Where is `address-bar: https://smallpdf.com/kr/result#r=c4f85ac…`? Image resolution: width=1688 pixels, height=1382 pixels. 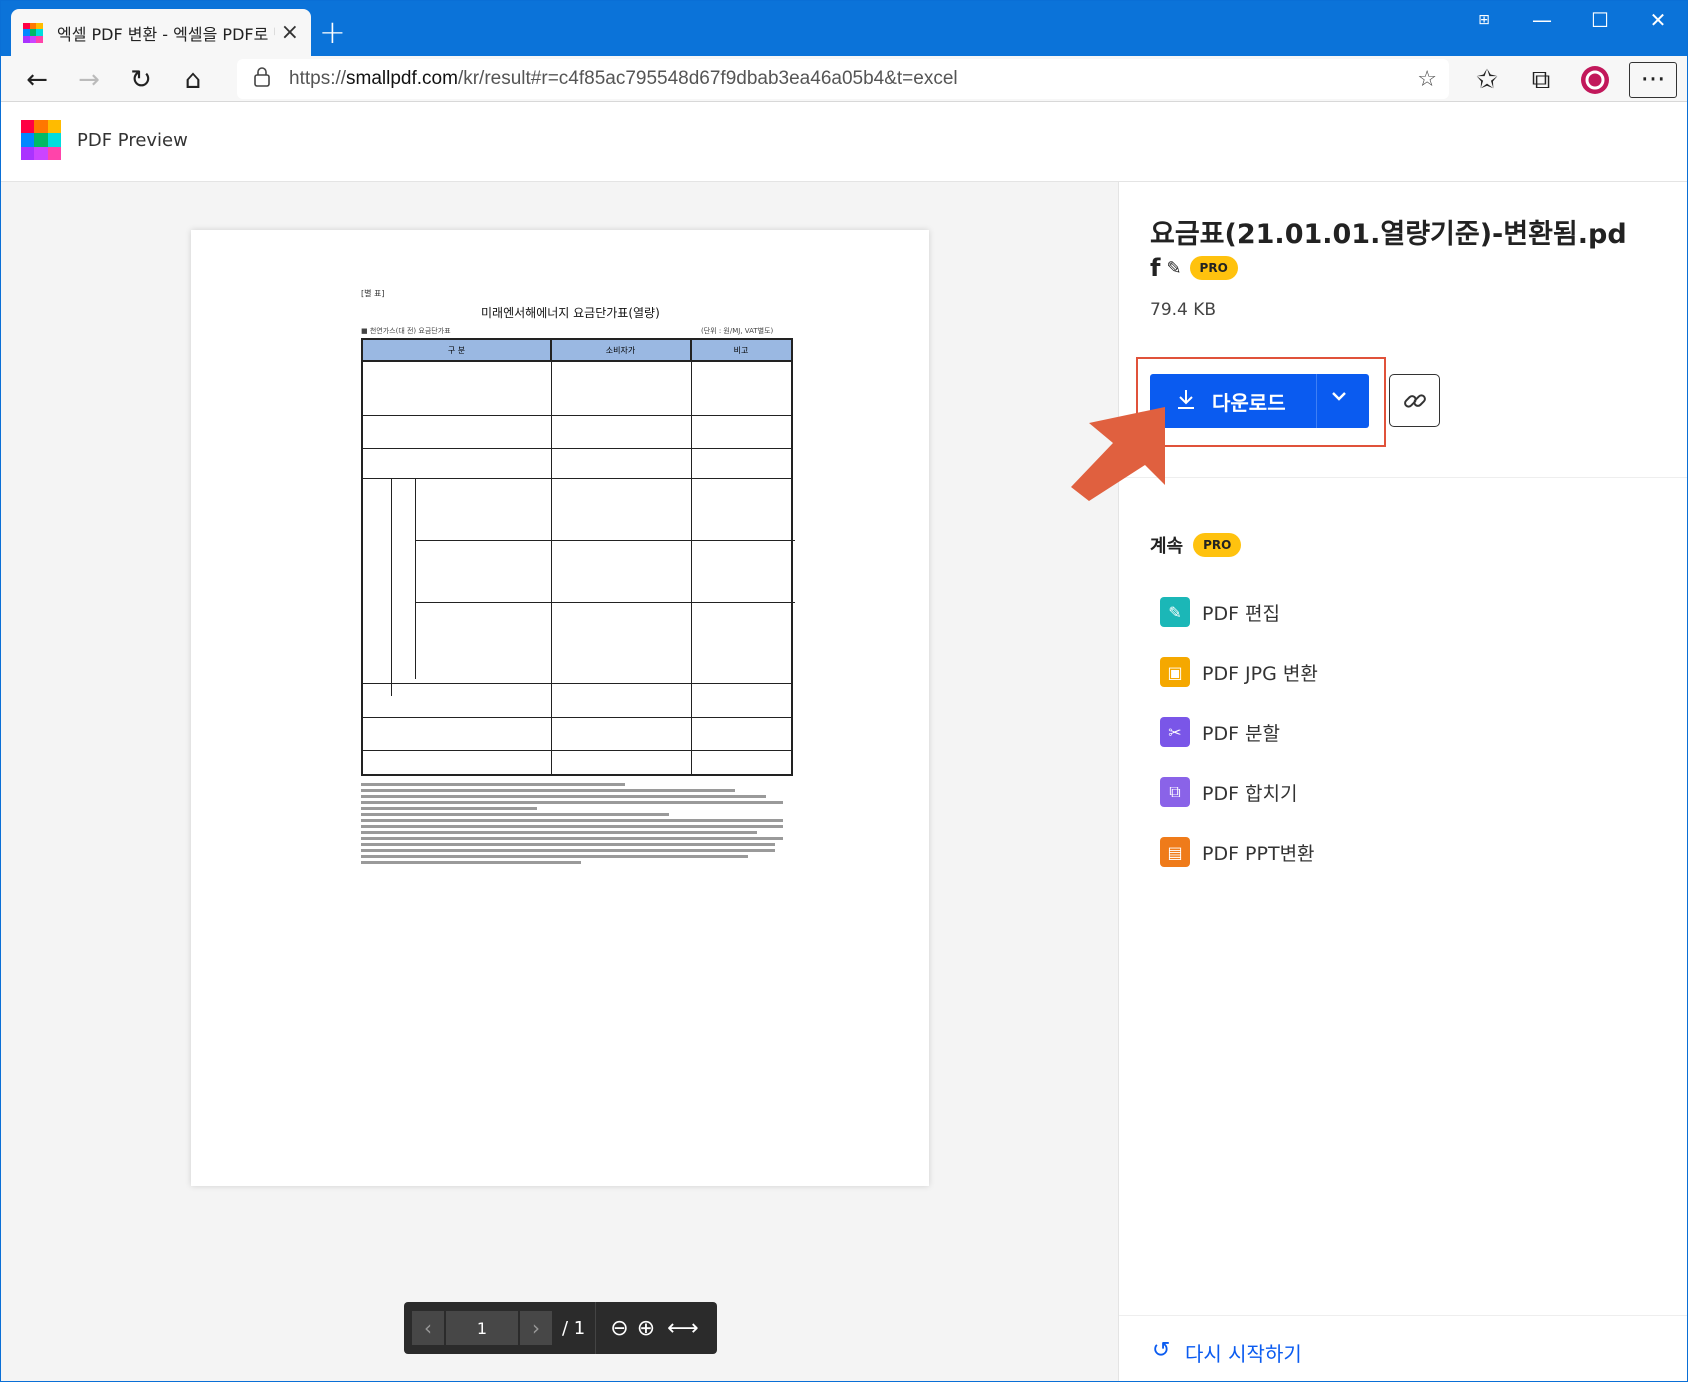
address-bar: https://smallpdf.com/kr/result#r=c4f85ac… is located at coordinates (843, 79).